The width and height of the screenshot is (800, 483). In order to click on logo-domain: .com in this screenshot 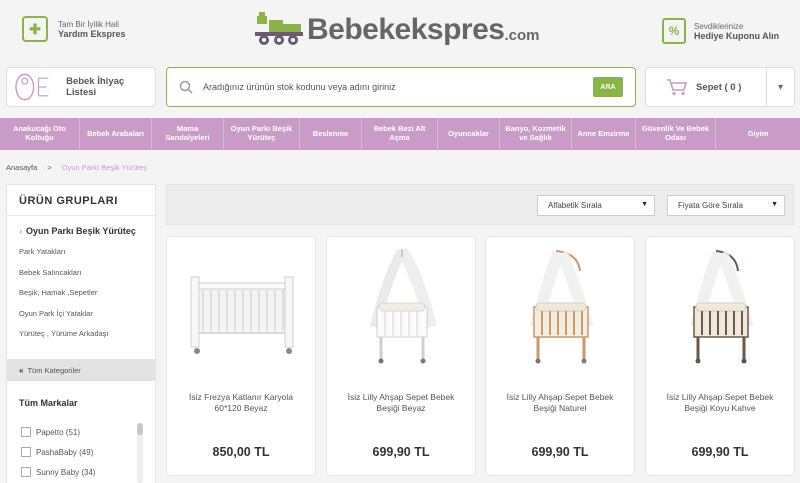, I will do `click(522, 35)`.